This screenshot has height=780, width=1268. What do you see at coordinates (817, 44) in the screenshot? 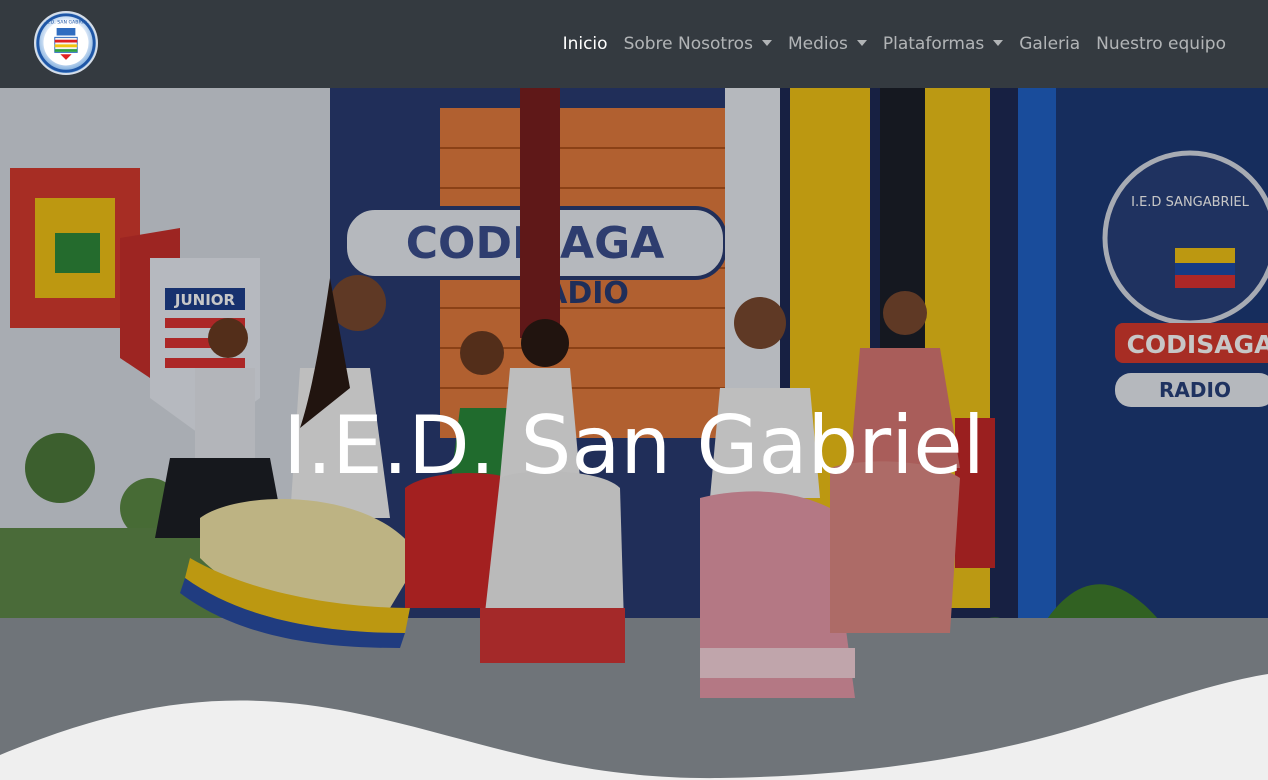
I see `nav-label: Medios` at bounding box center [817, 44].